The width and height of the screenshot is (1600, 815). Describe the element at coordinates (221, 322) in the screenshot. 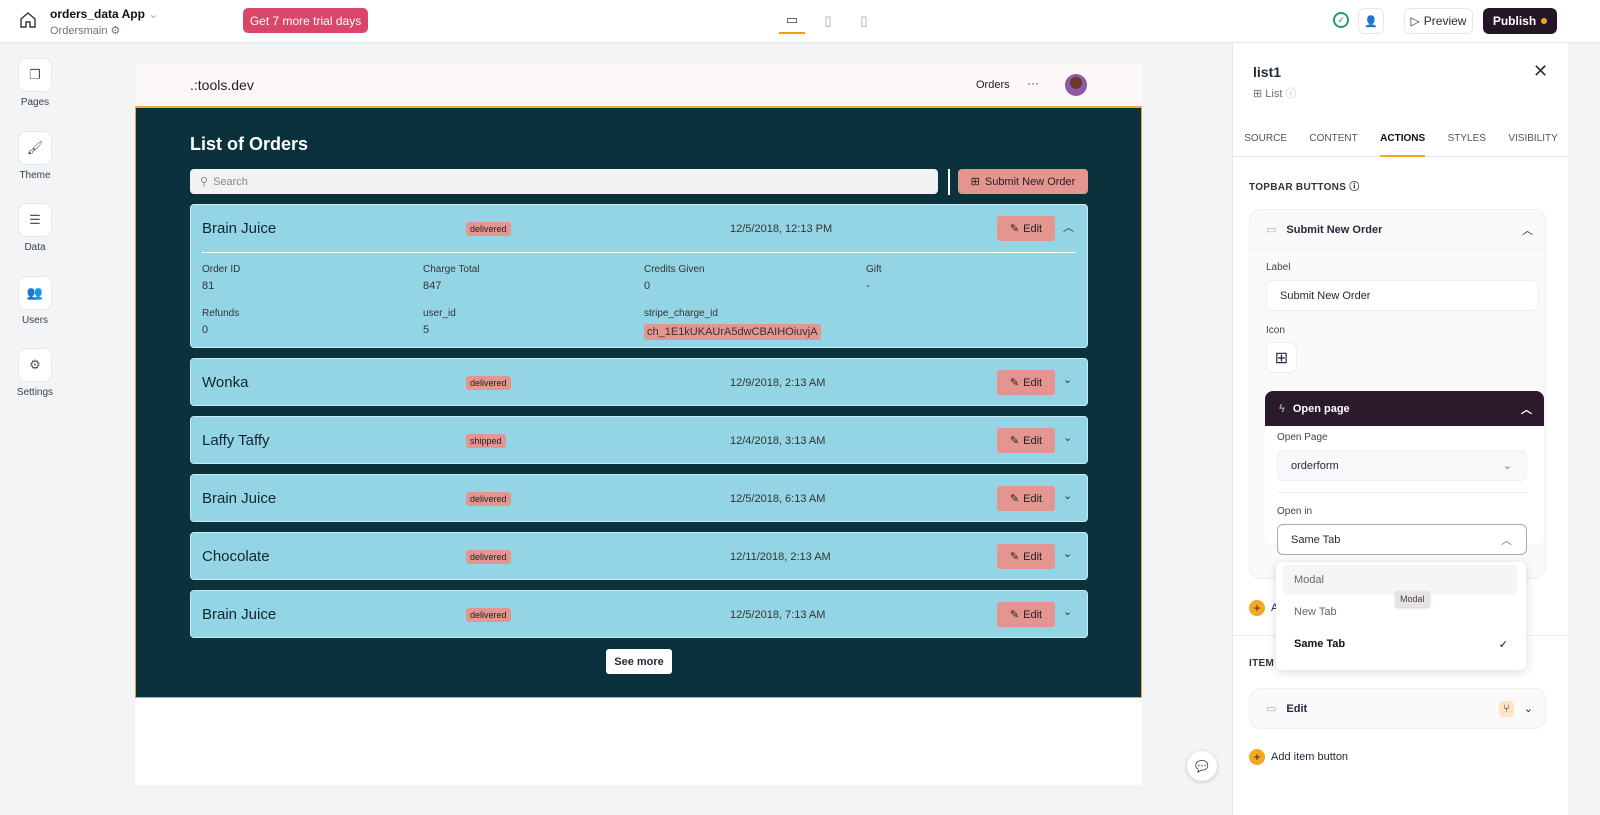

I see `detail-refunds: Refunds 0` at that location.